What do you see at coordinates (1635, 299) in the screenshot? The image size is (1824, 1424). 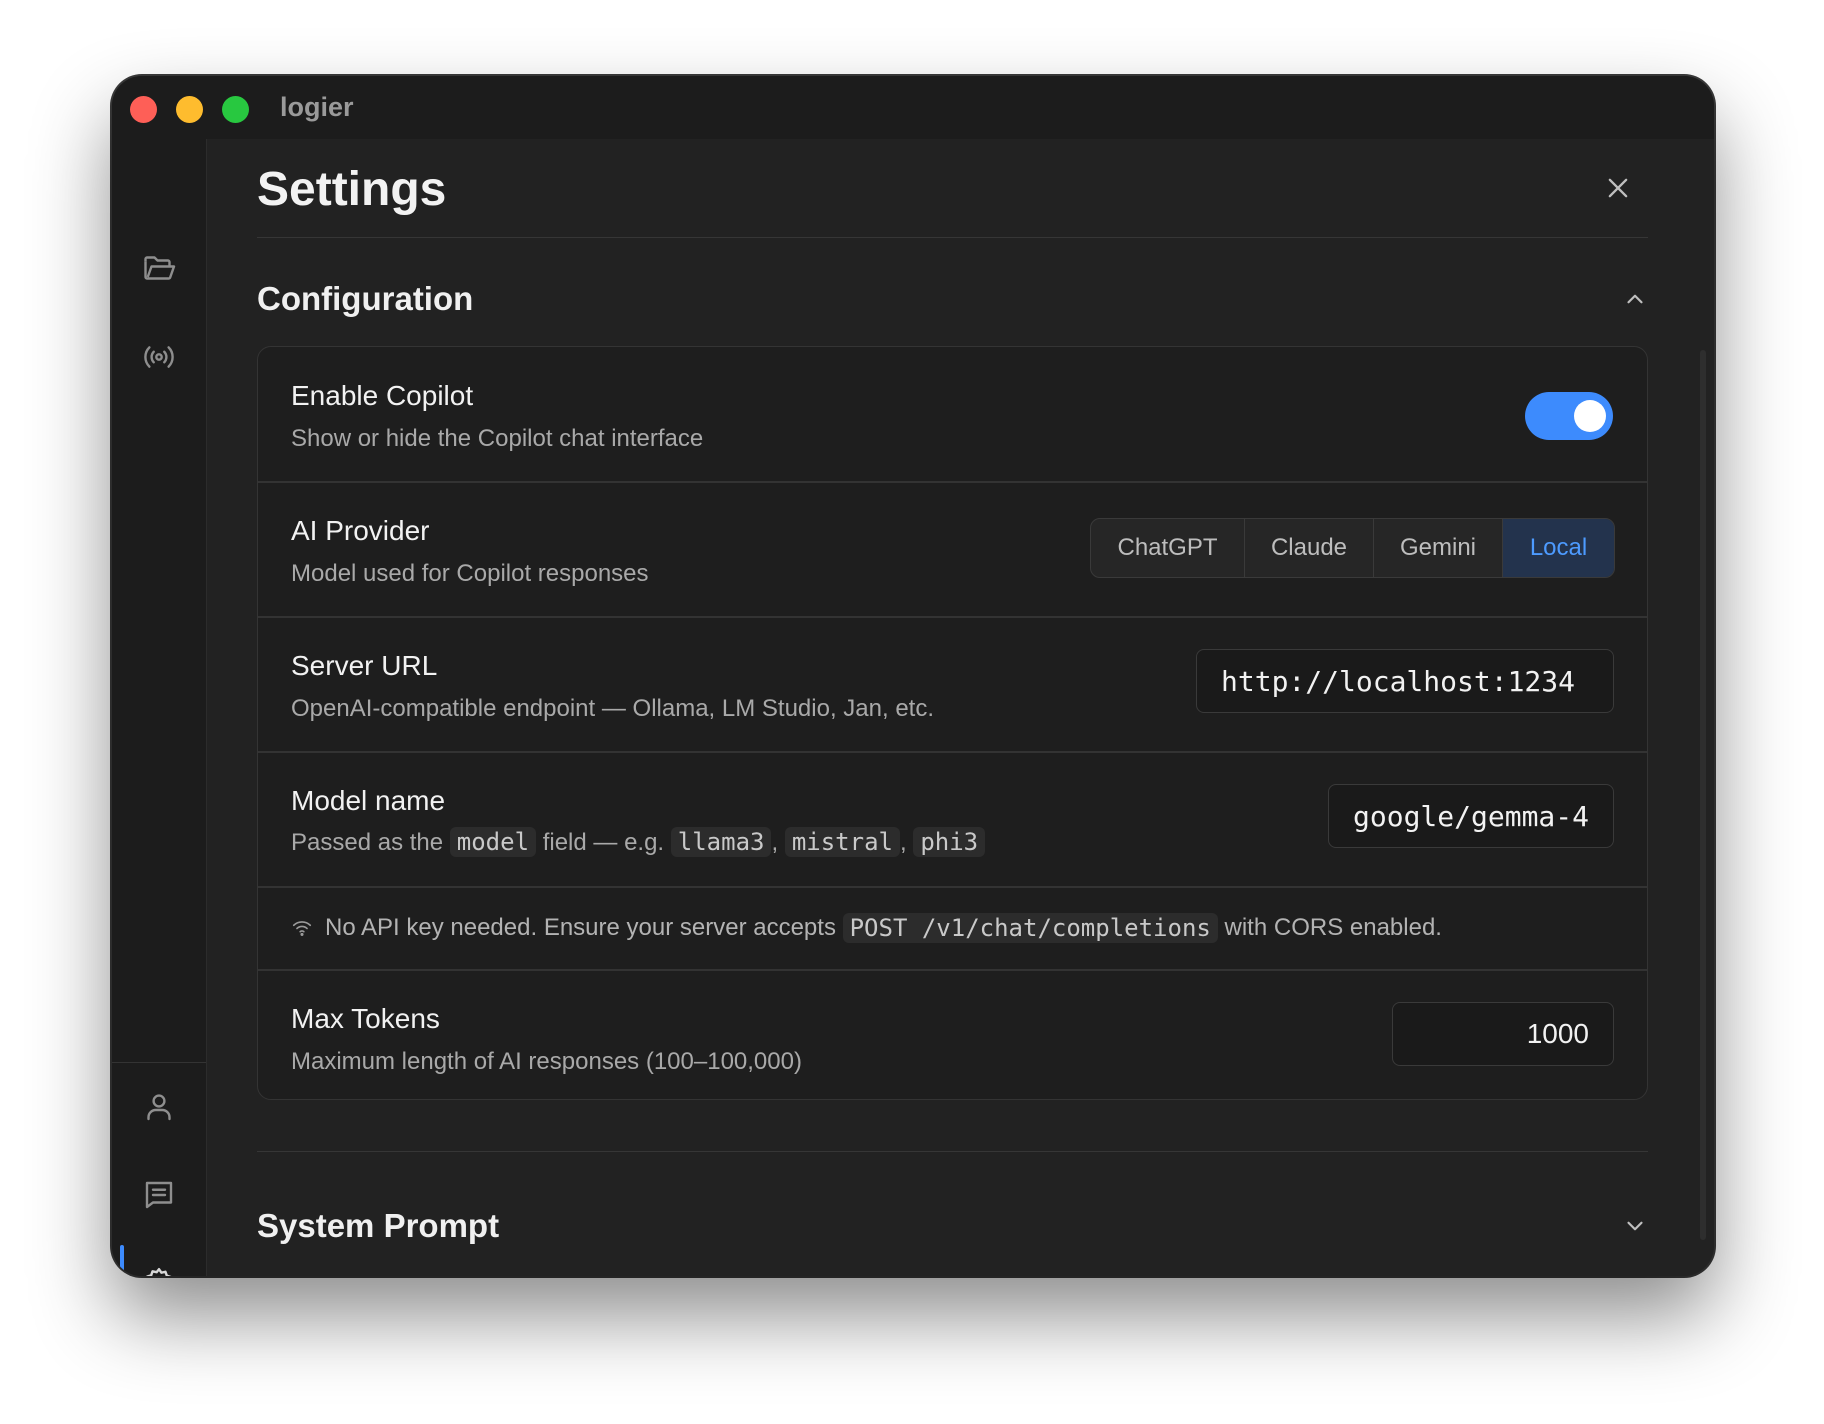 I see `chevron-up-icon` at bounding box center [1635, 299].